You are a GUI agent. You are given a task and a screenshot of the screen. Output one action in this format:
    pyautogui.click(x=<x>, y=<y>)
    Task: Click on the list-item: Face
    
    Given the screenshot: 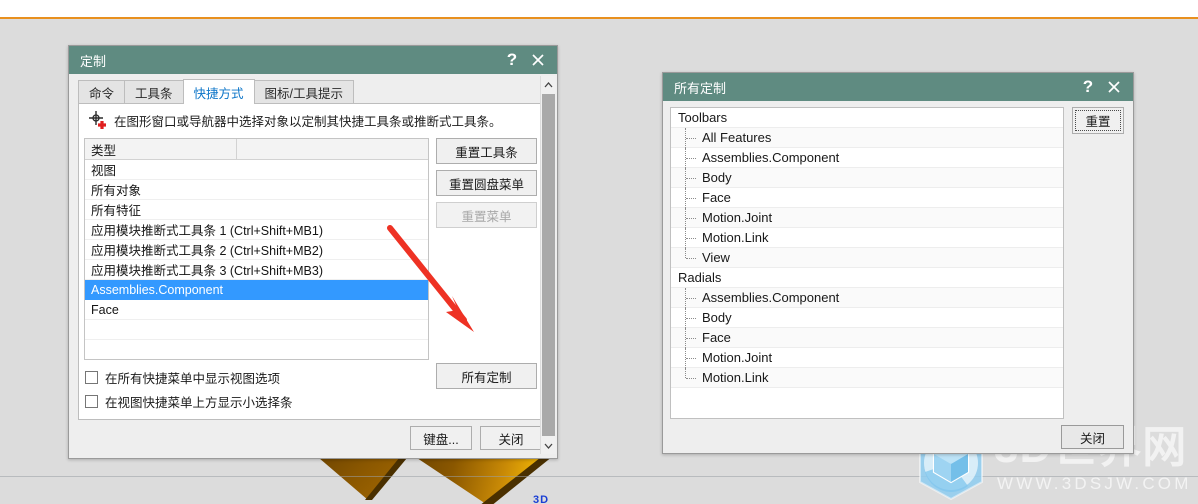 What is the action you would take?
    pyautogui.click(x=256, y=310)
    